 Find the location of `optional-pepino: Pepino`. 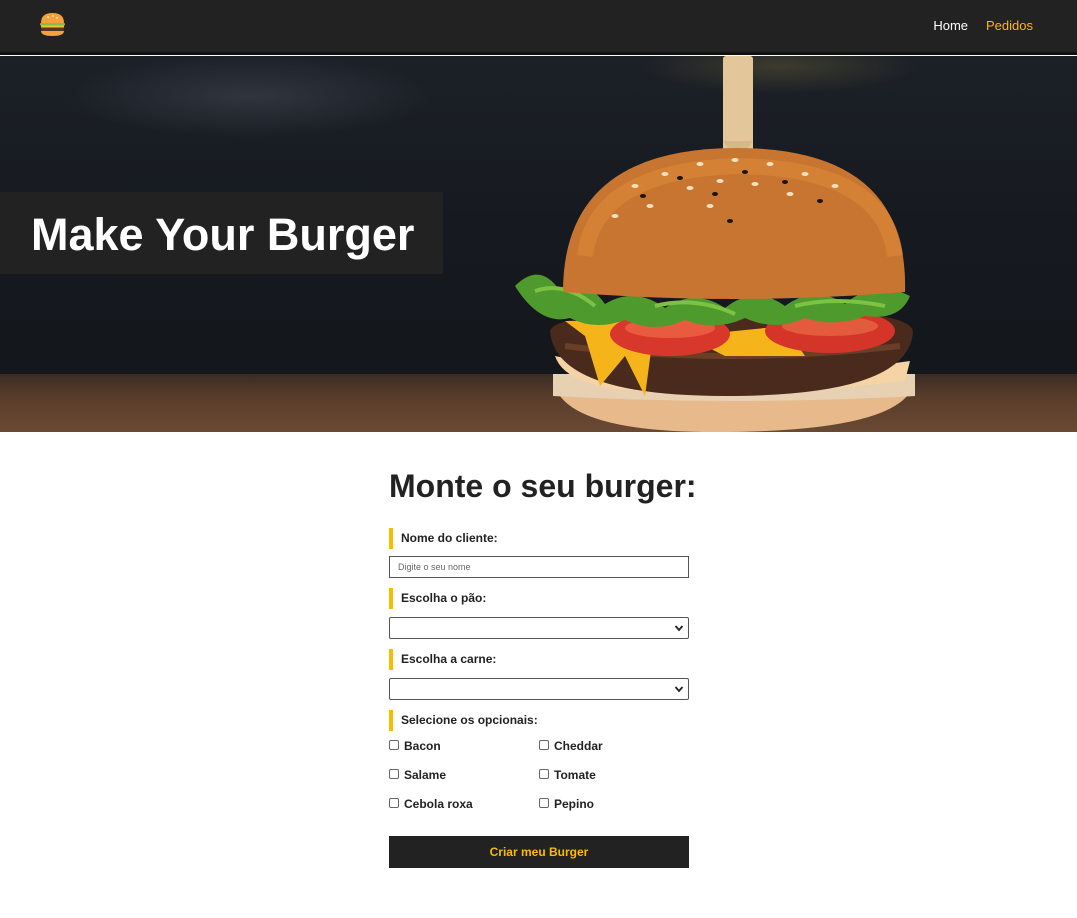

optional-pepino: Pepino is located at coordinates (614, 804).